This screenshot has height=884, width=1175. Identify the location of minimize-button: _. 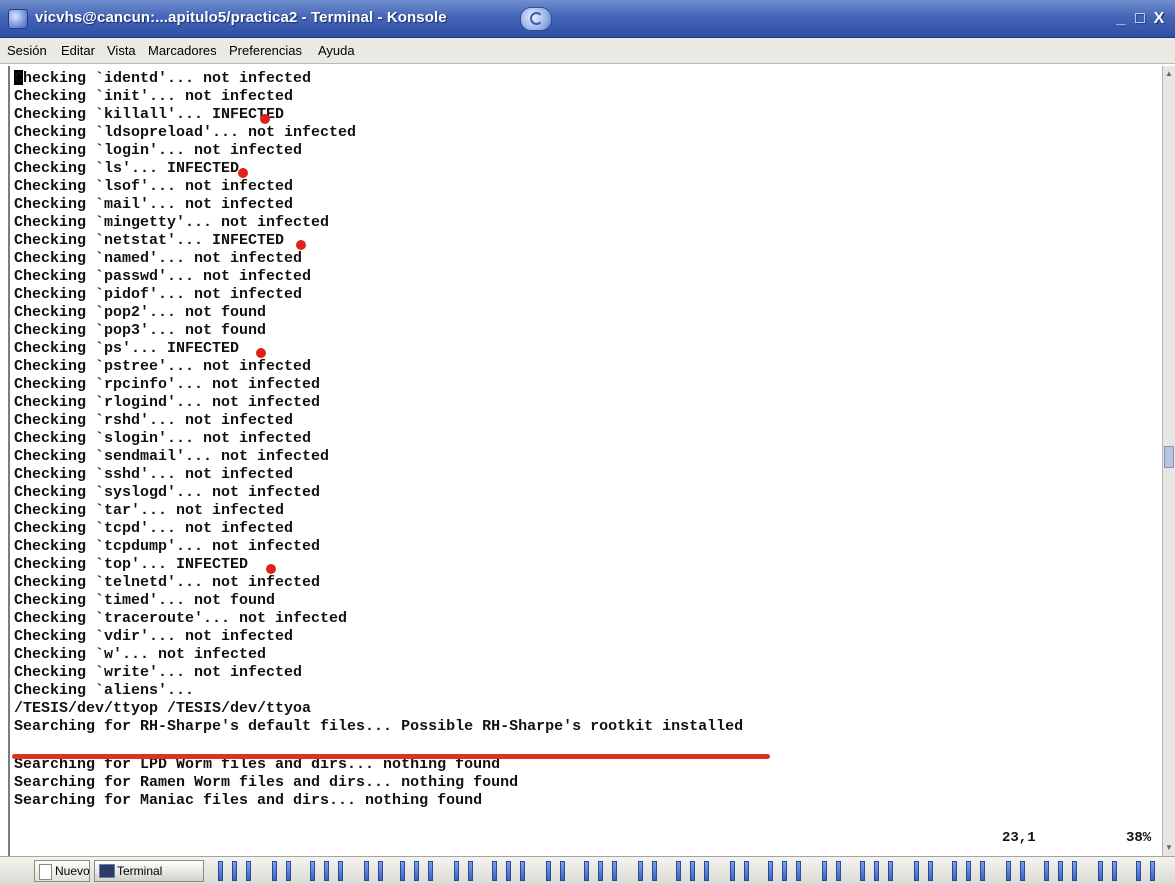
(1121, 19).